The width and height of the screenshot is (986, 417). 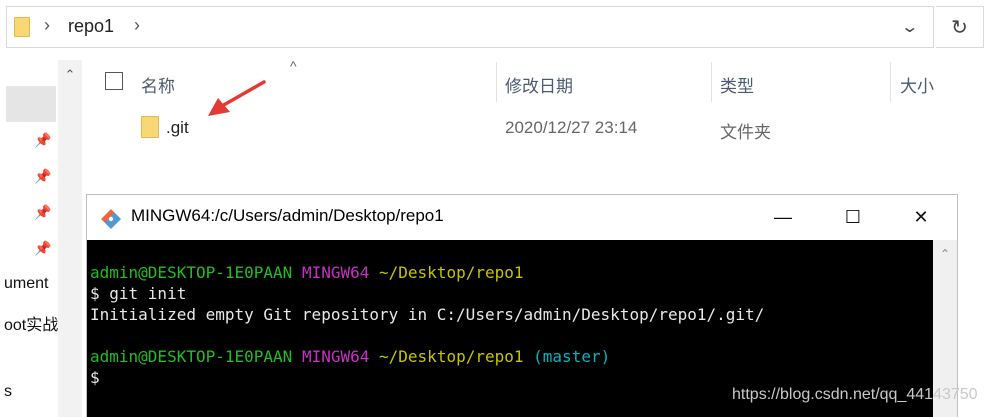 I want to click on nav-selected-item, so click(x=31, y=104).